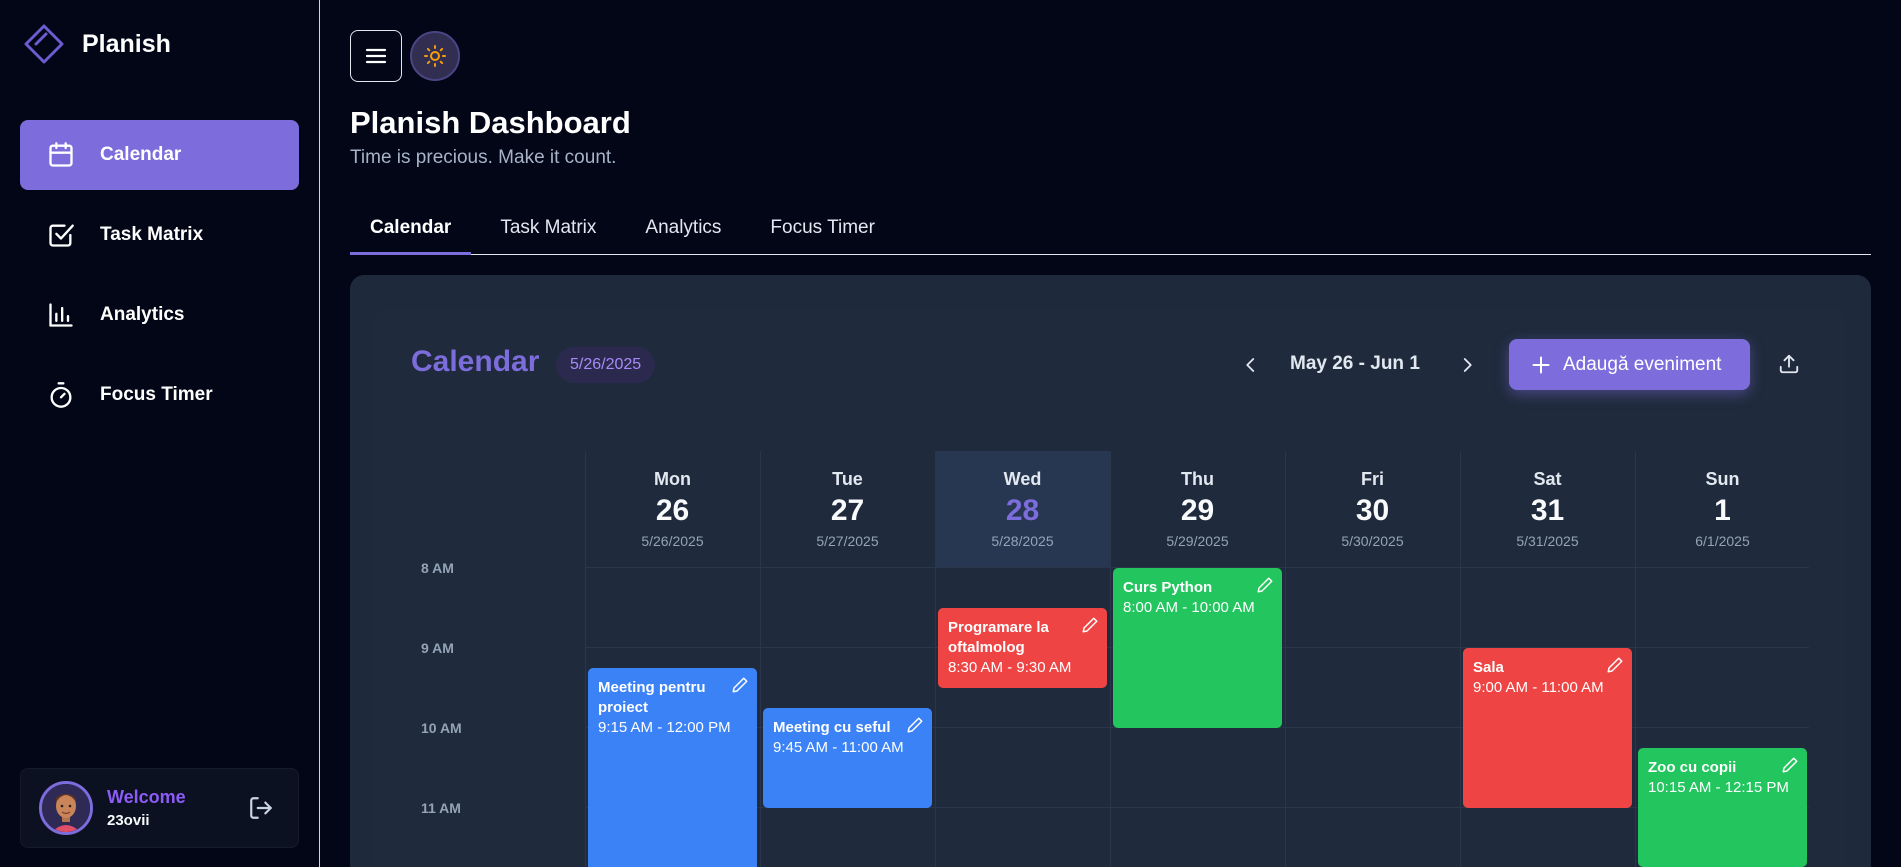 This screenshot has height=867, width=1901. Describe the element at coordinates (61, 395) in the screenshot. I see `stopwatch-icon` at that location.